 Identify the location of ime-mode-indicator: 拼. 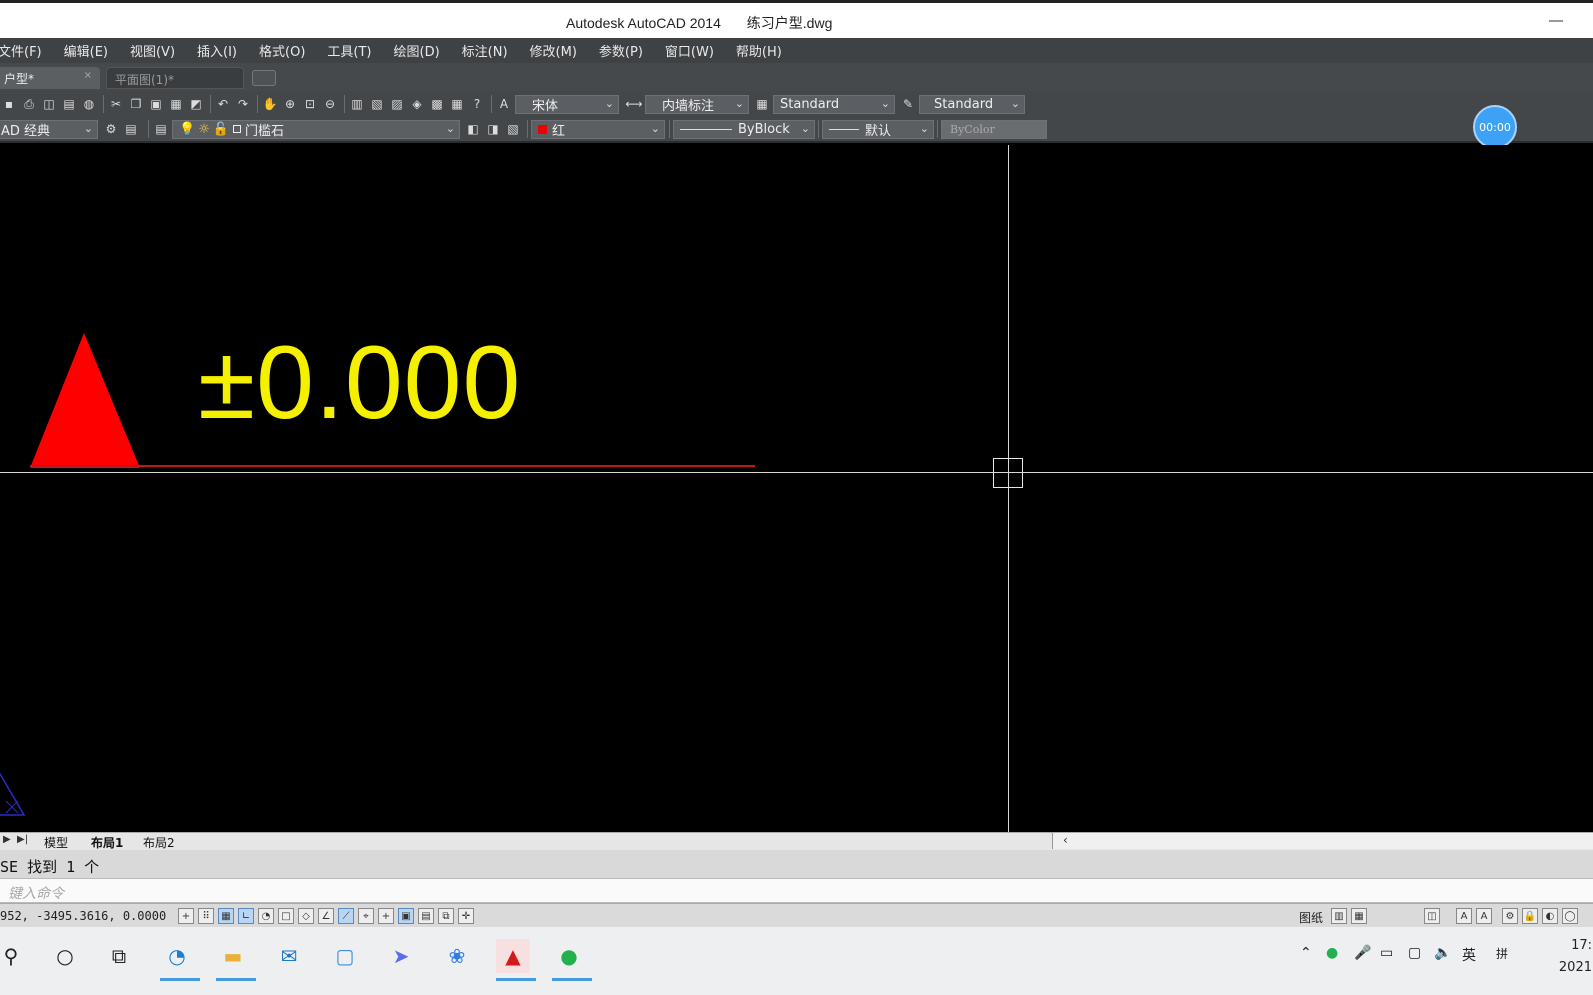
(1502, 953).